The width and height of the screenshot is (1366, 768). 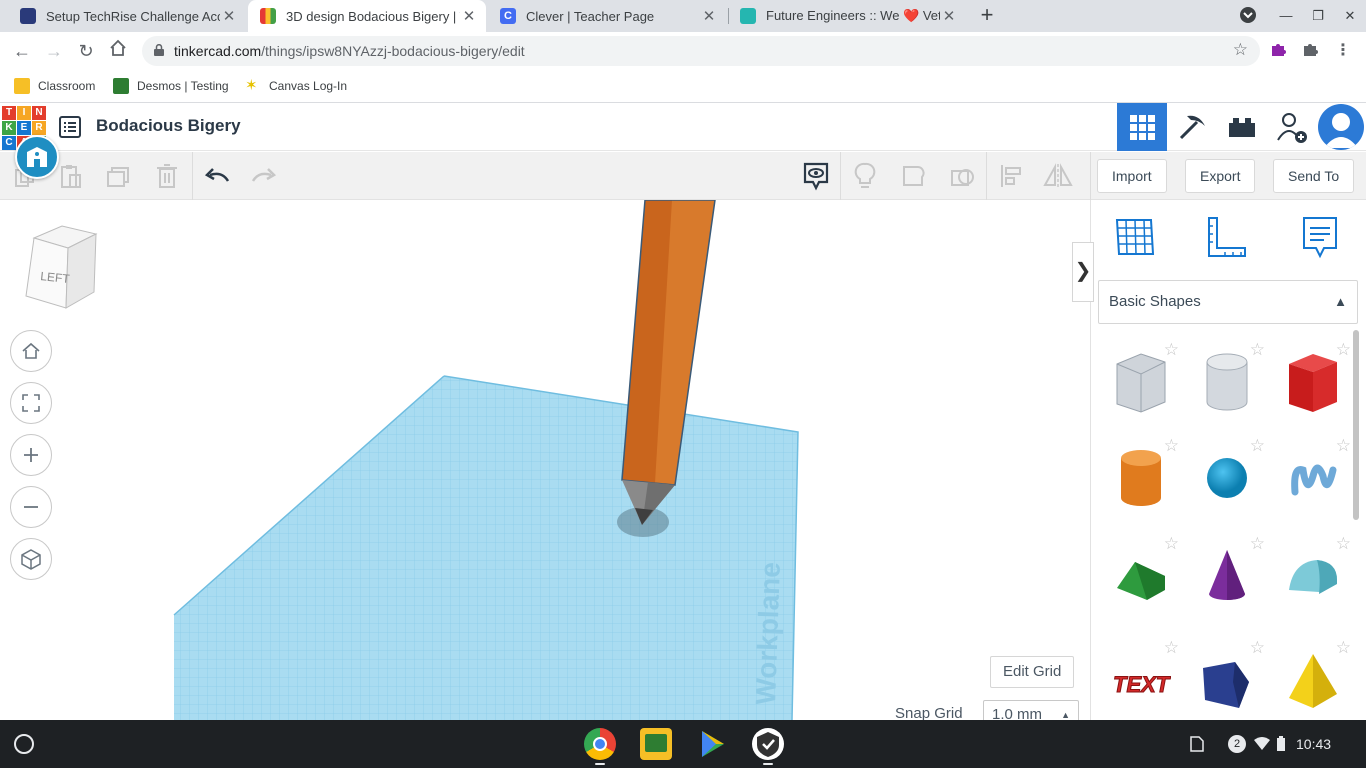 I want to click on play-store-icon, so click(x=712, y=744).